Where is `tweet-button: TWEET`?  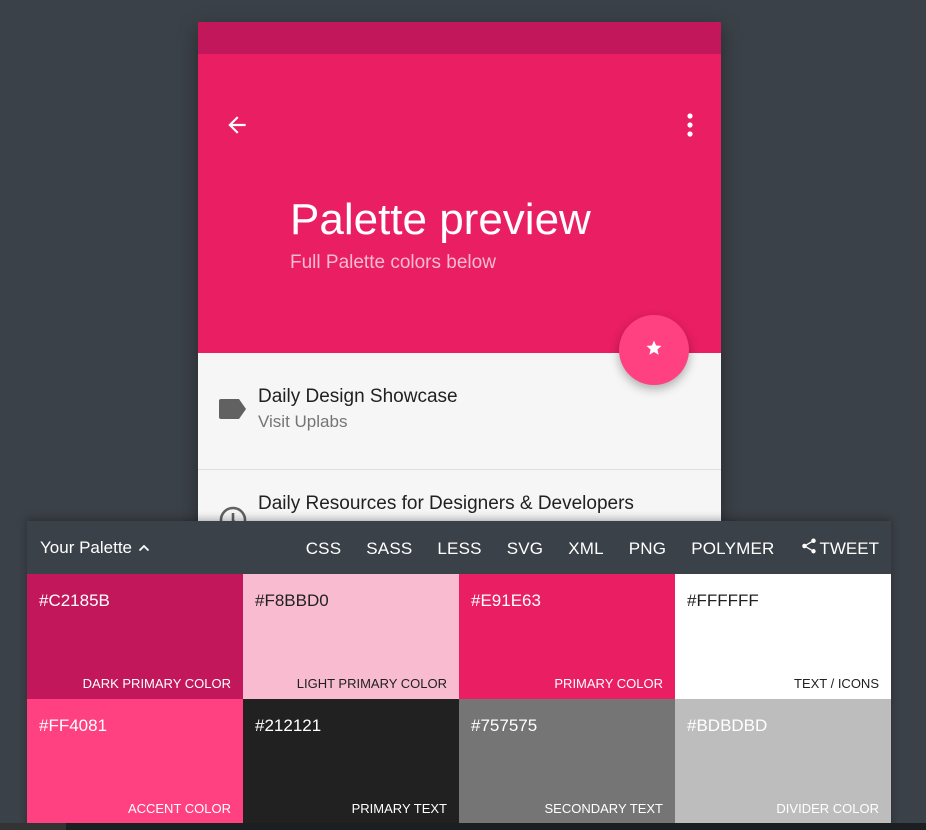 tweet-button: TWEET is located at coordinates (840, 548).